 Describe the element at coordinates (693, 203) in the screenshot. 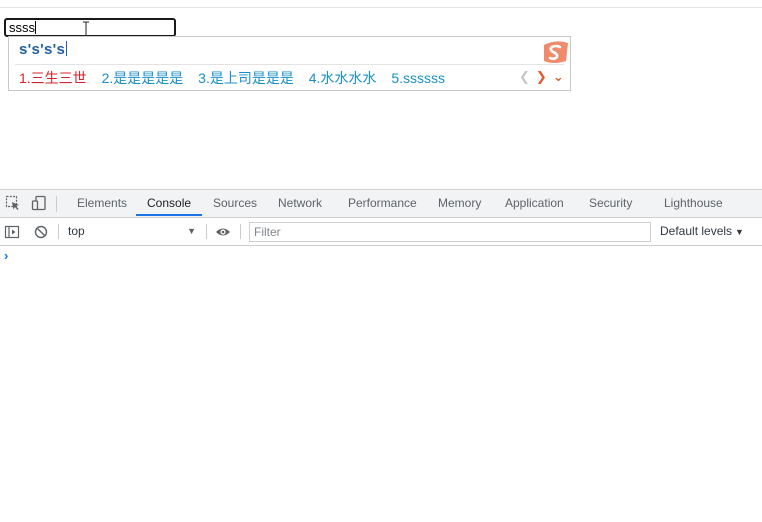

I see `tab-lighthouse: Lighthouse` at that location.